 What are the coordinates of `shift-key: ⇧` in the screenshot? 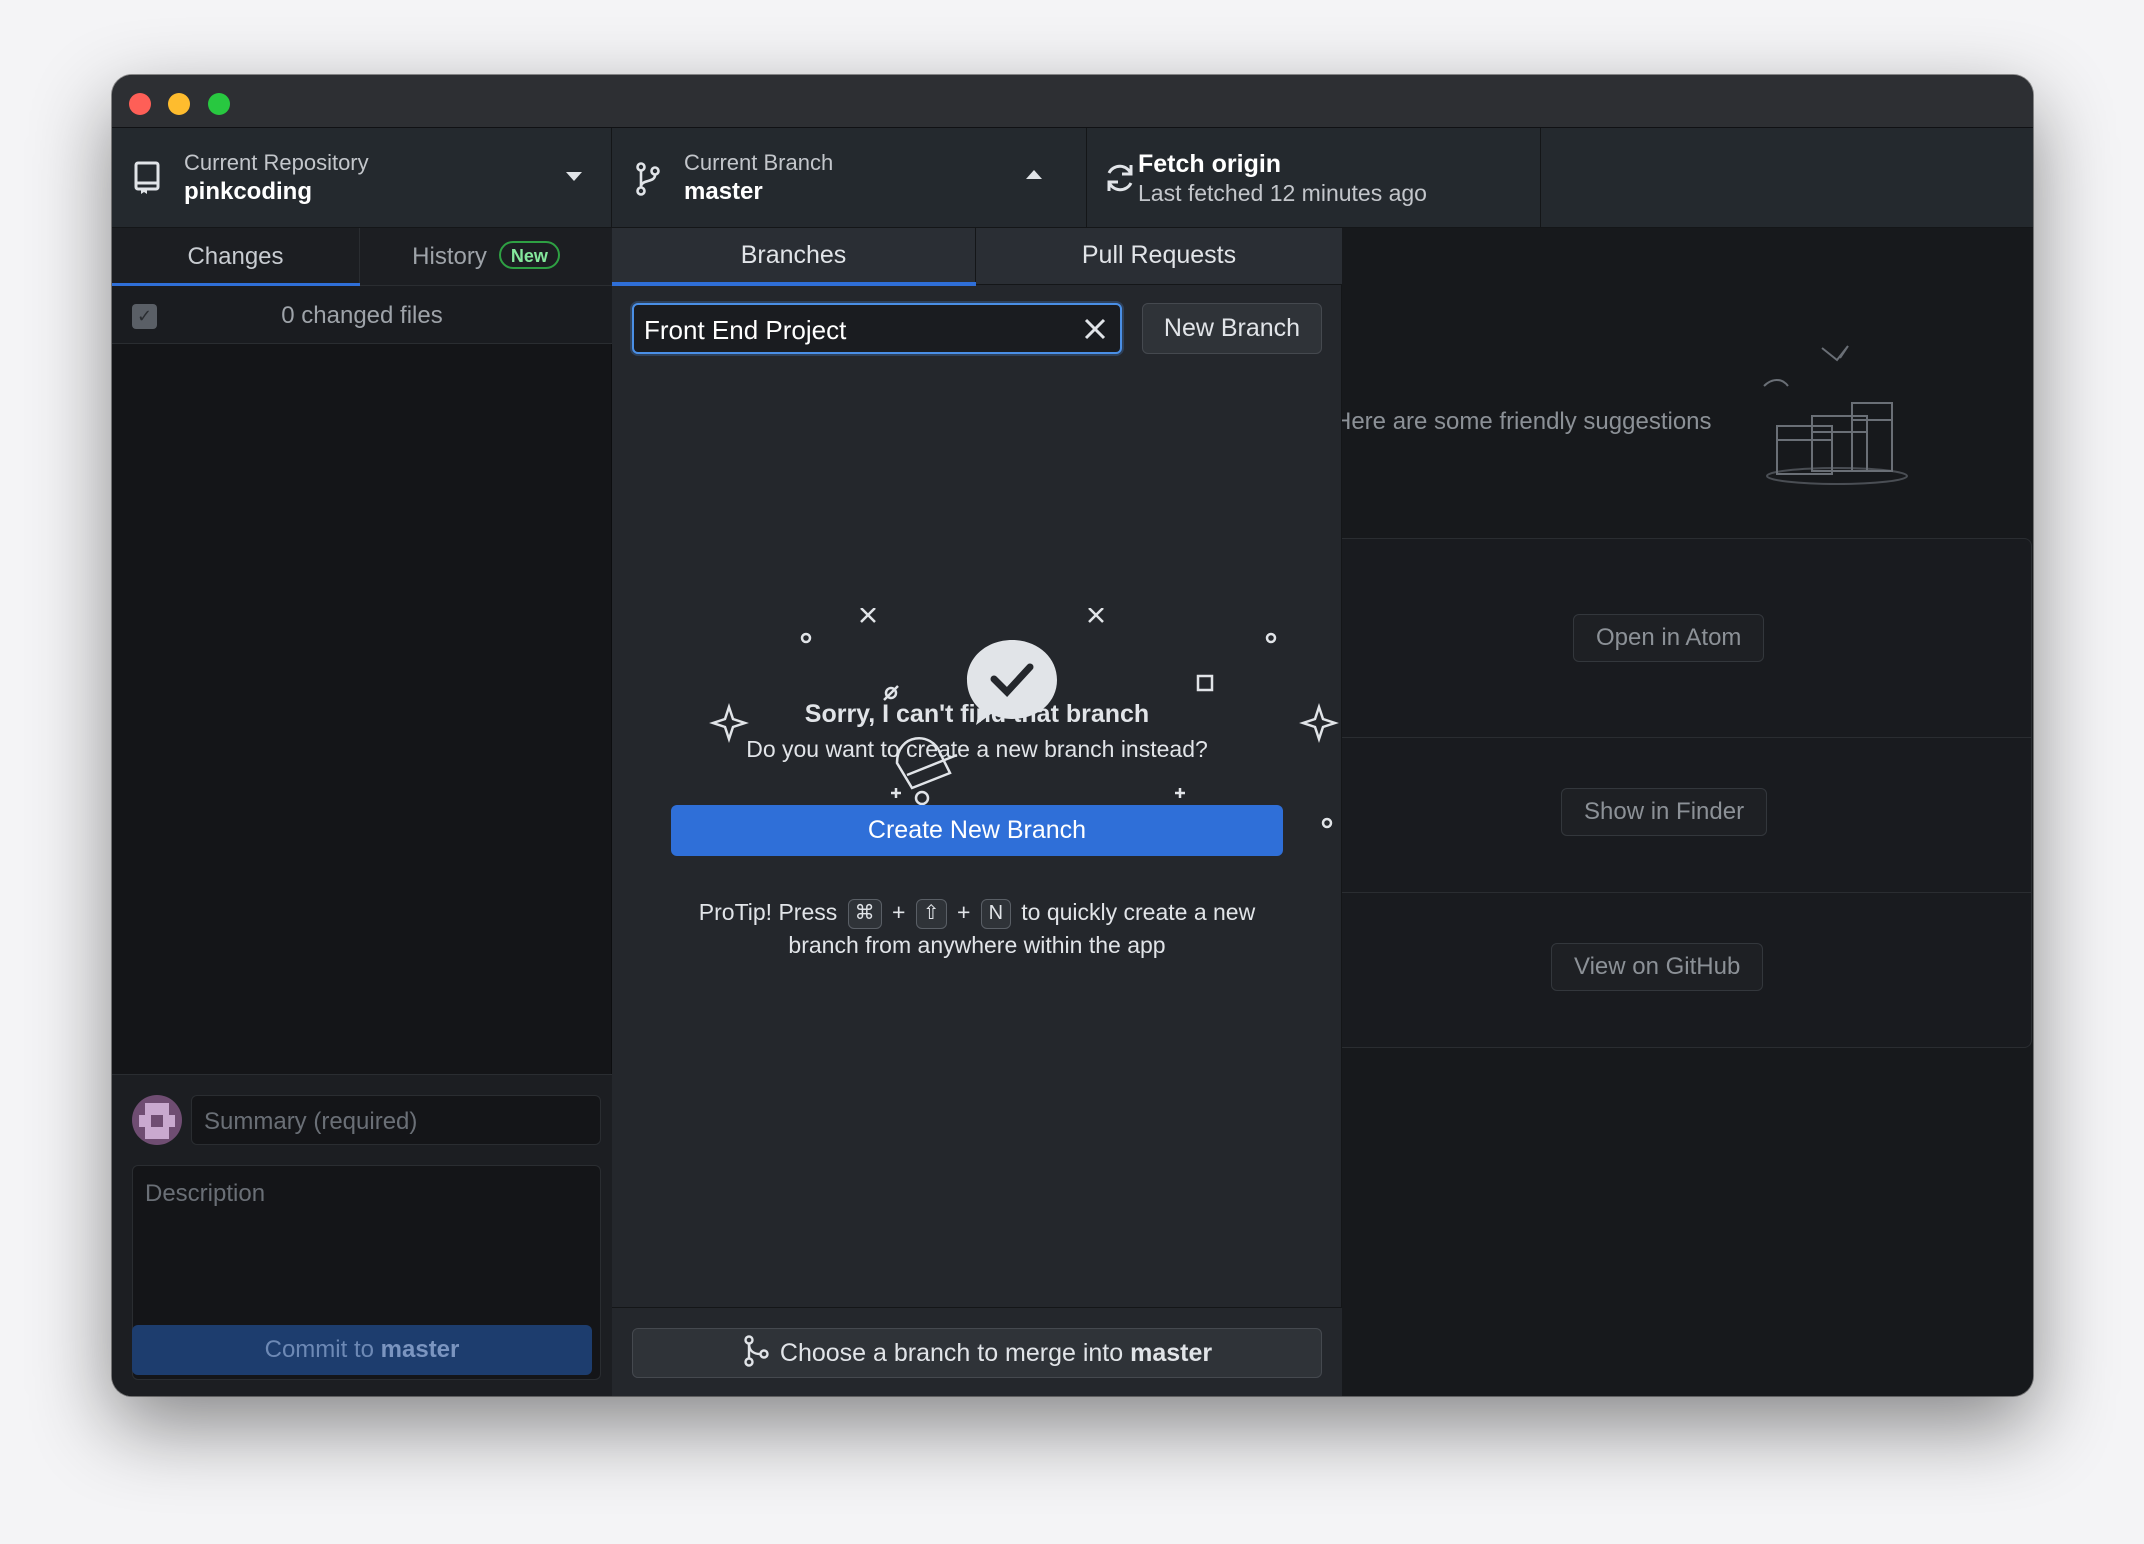 It's located at (931, 914).